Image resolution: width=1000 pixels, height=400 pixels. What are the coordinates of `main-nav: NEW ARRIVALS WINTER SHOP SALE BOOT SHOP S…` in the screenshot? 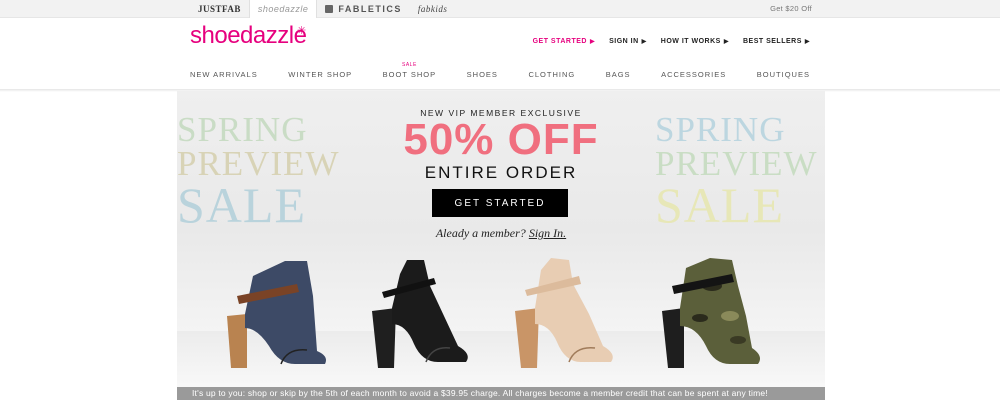 It's located at (500, 70).